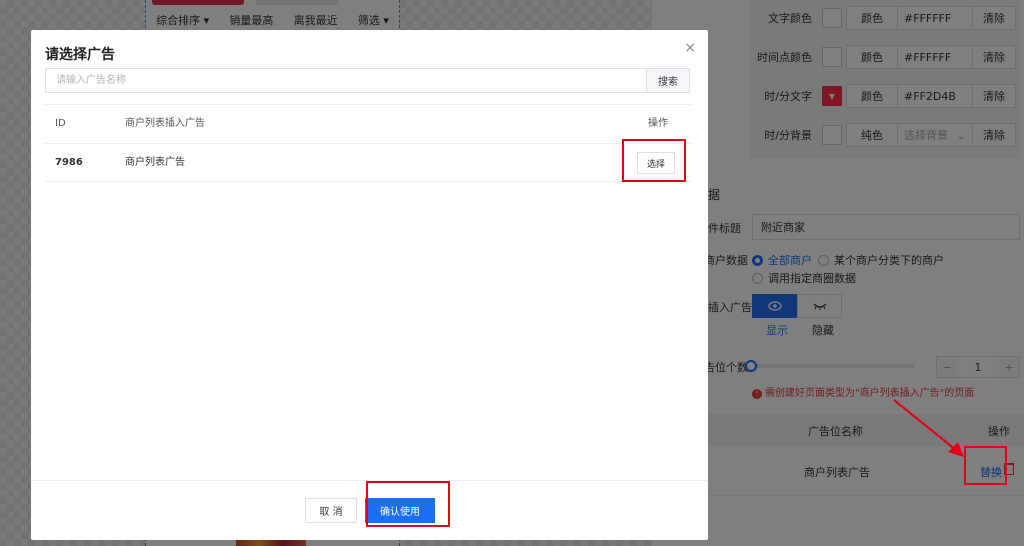 The height and width of the screenshot is (546, 1024). I want to click on column-action: 操作, so click(658, 123).